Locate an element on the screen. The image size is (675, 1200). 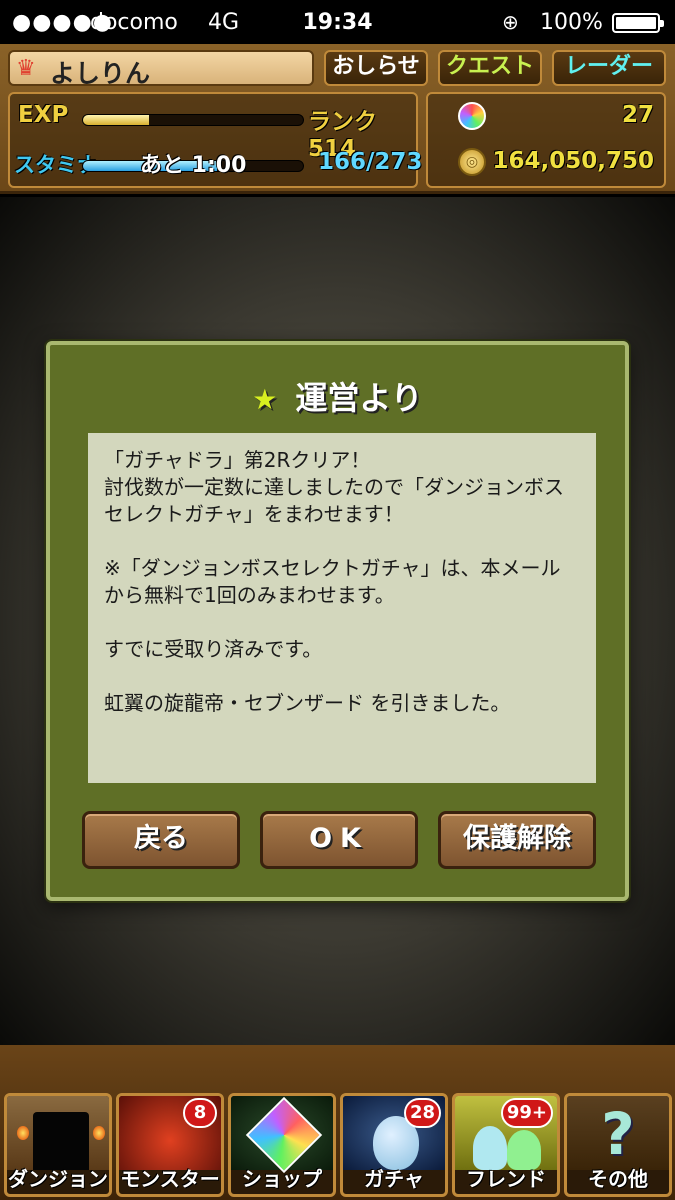
status-bar: ●●●●● docomo 4G 19:34 ⊕ 100% is located at coordinates (337, 22).